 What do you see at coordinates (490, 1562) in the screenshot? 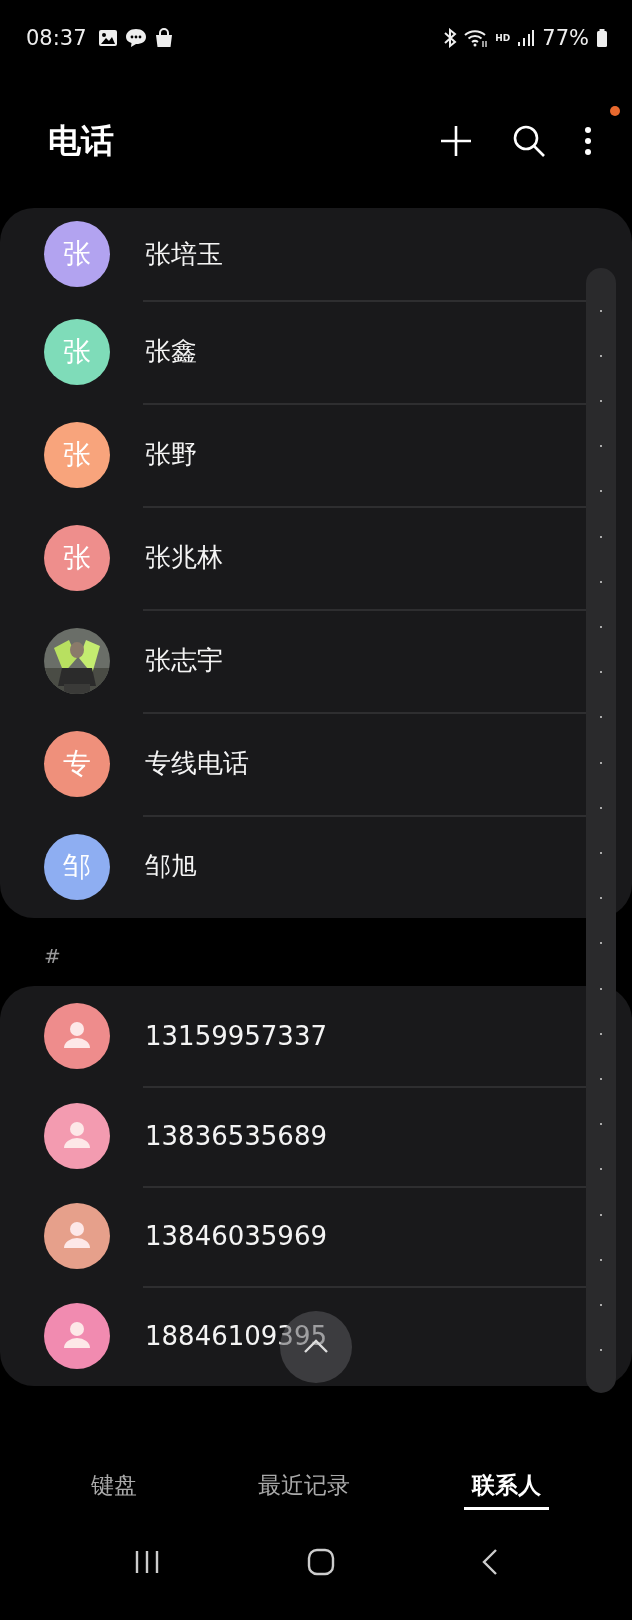
I see `back-icon` at bounding box center [490, 1562].